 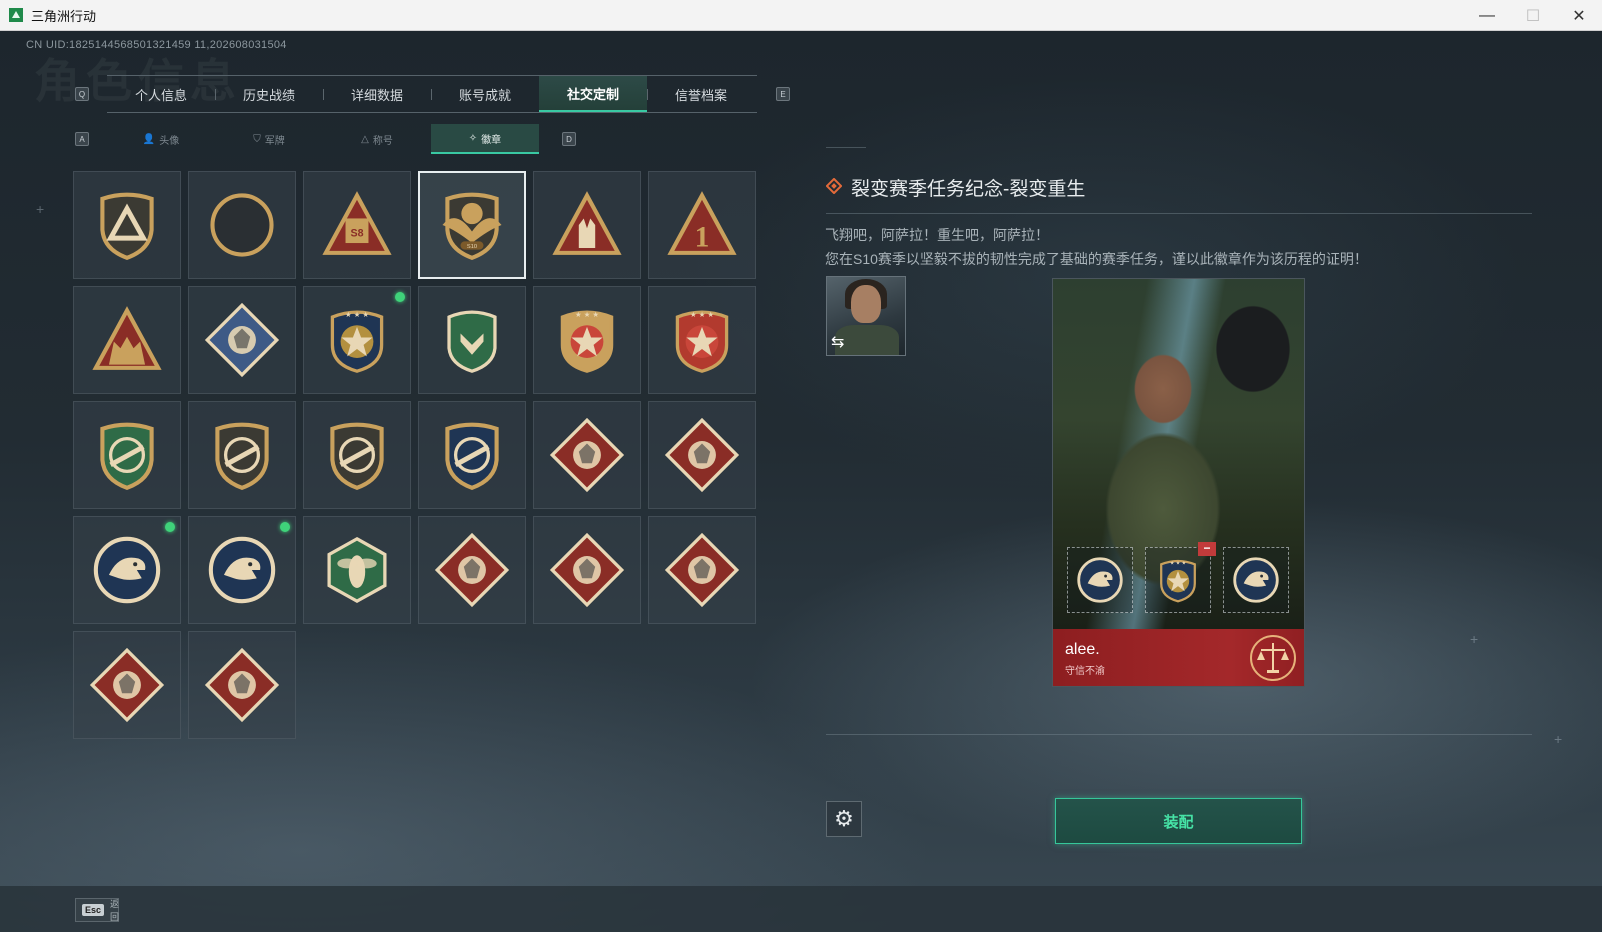 I want to click on number-one-icon: 1, so click(x=702, y=223).